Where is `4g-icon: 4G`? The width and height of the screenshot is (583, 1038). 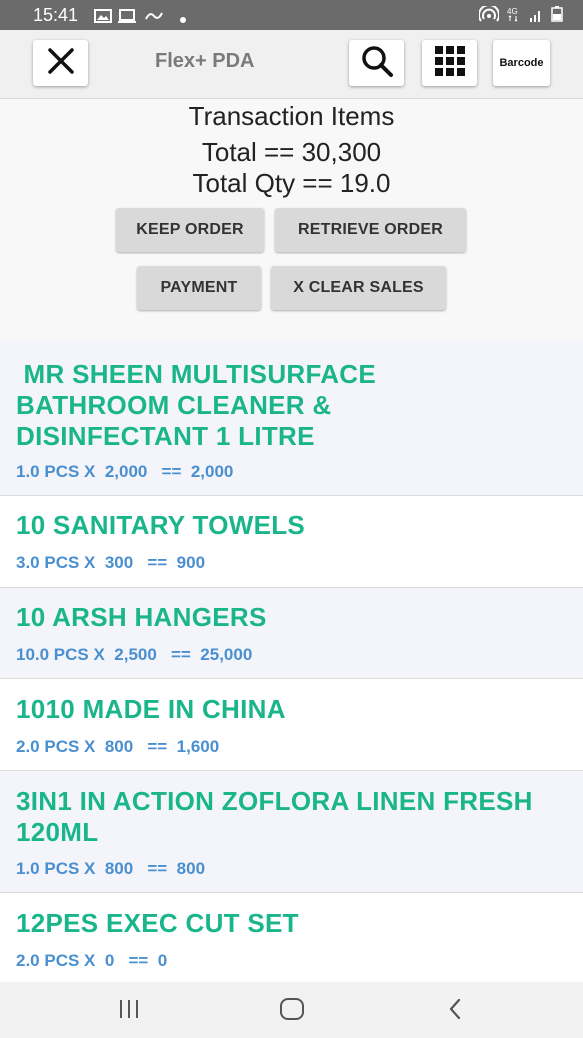 4g-icon: 4G is located at coordinates (514, 16).